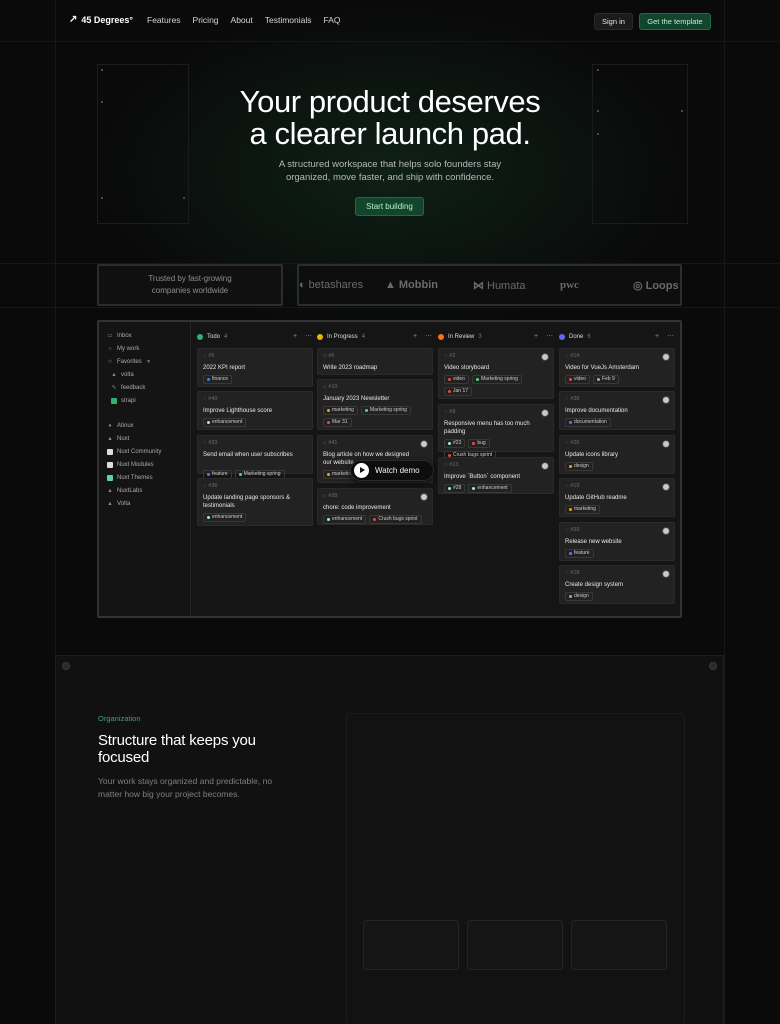 The image size is (780, 1024). Describe the element at coordinates (451, 465) in the screenshot. I see `card-id-row: ◌ #13` at that location.